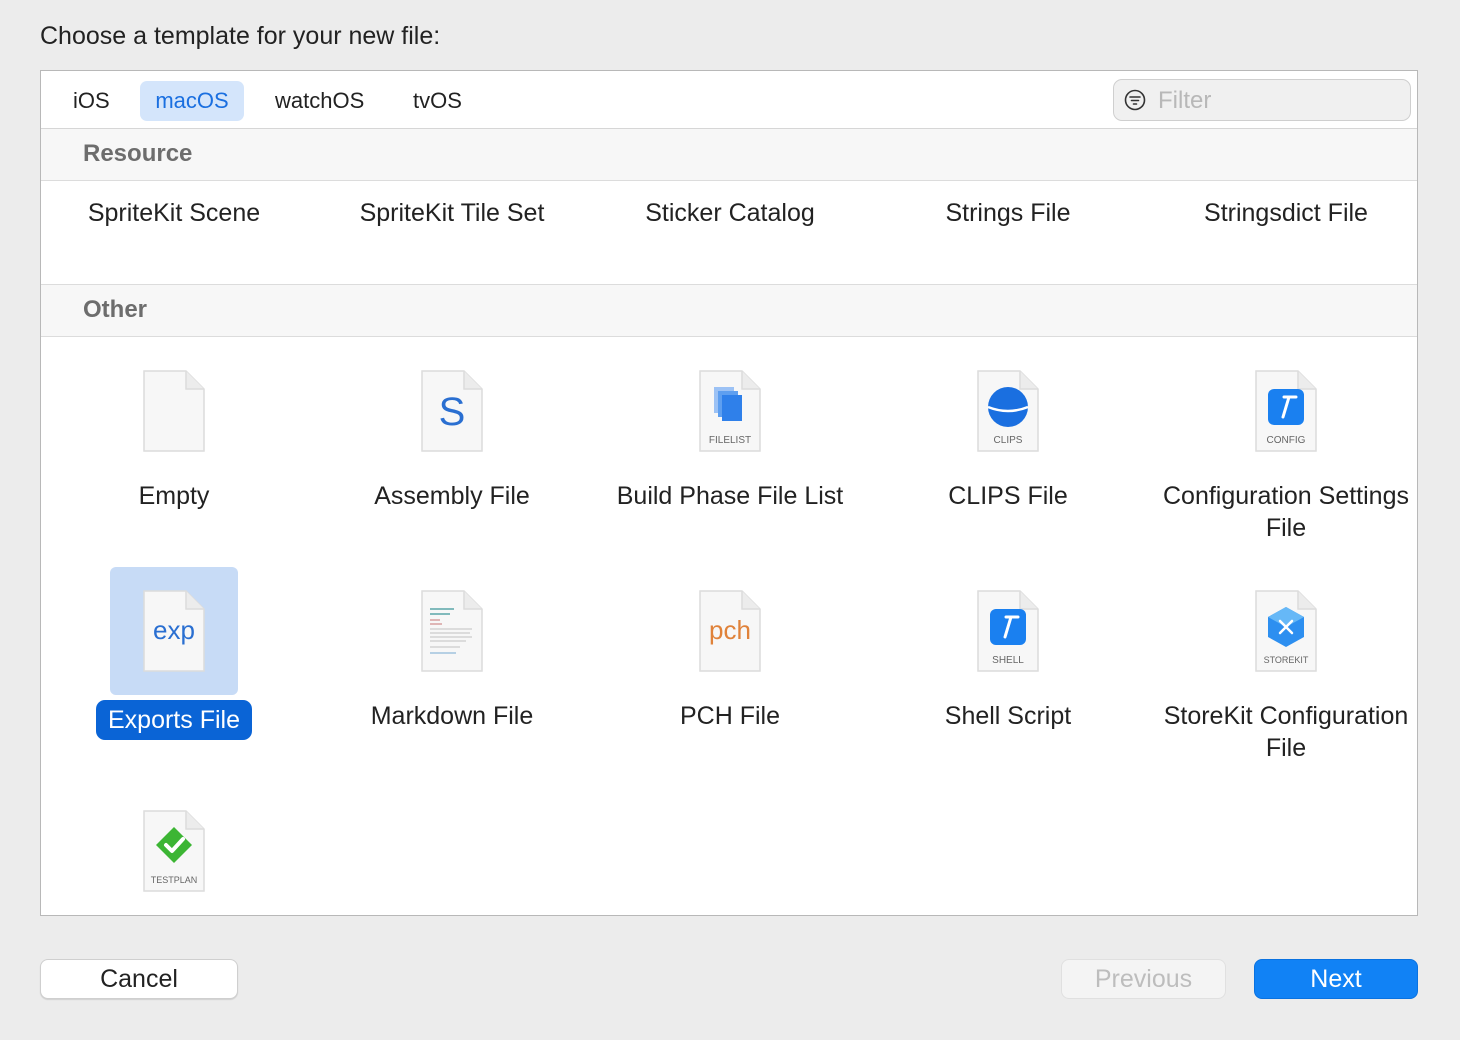 Image resolution: width=1460 pixels, height=1040 pixels. I want to click on template-label: Shell Script, so click(1008, 716).